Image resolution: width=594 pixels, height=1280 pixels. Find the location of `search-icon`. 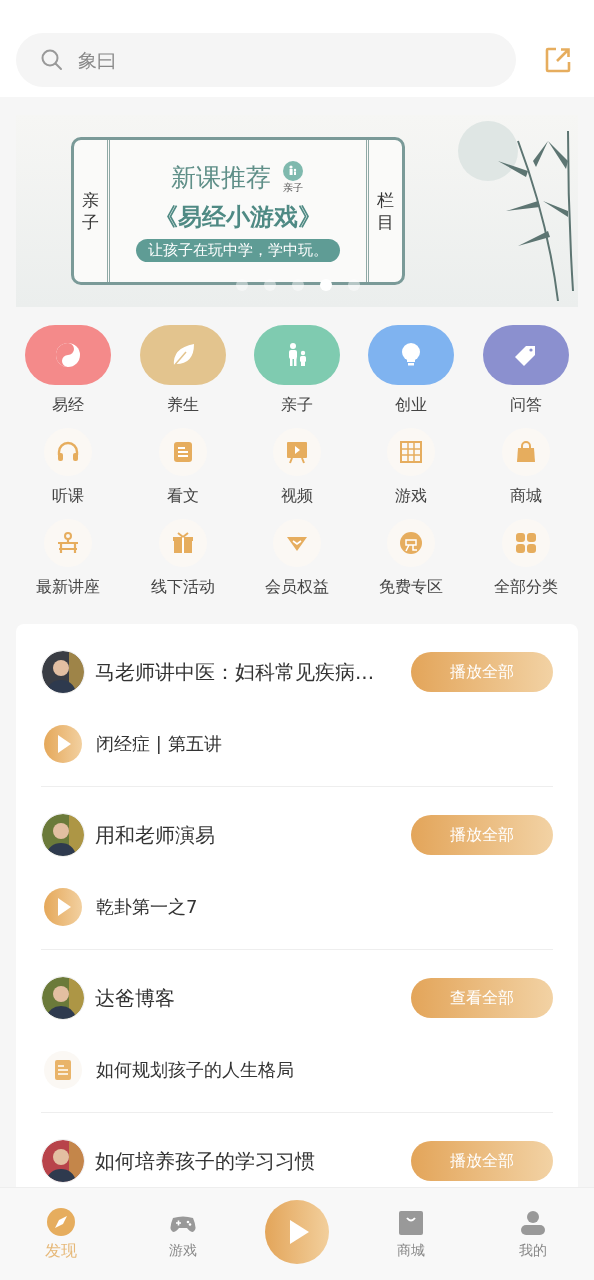

search-icon is located at coordinates (52, 60).